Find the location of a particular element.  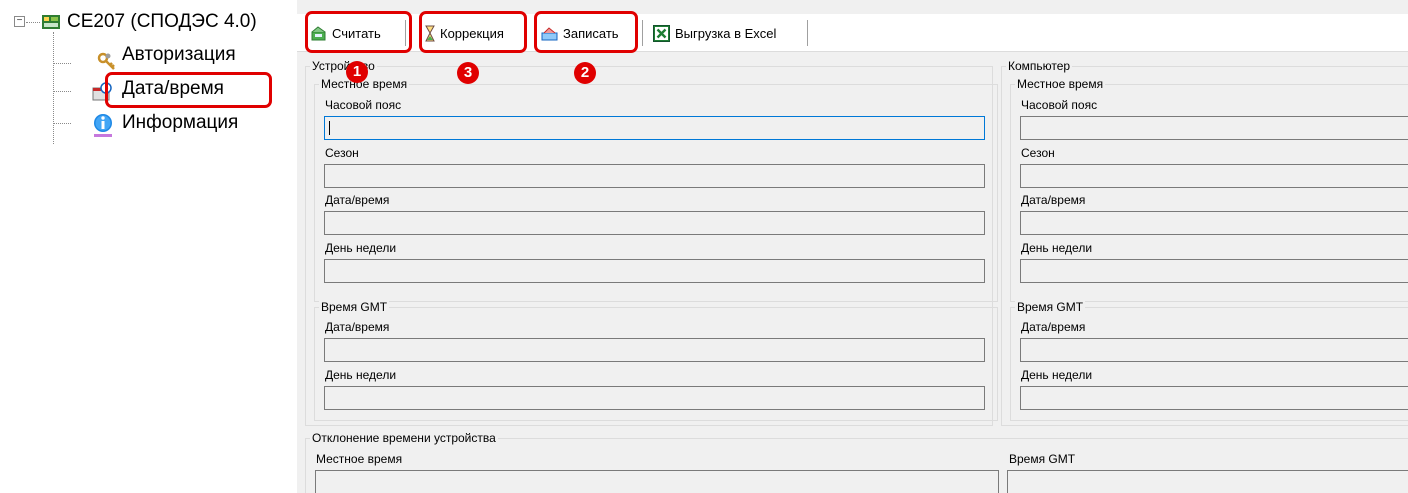

write-button-highlight is located at coordinates (586, 32).